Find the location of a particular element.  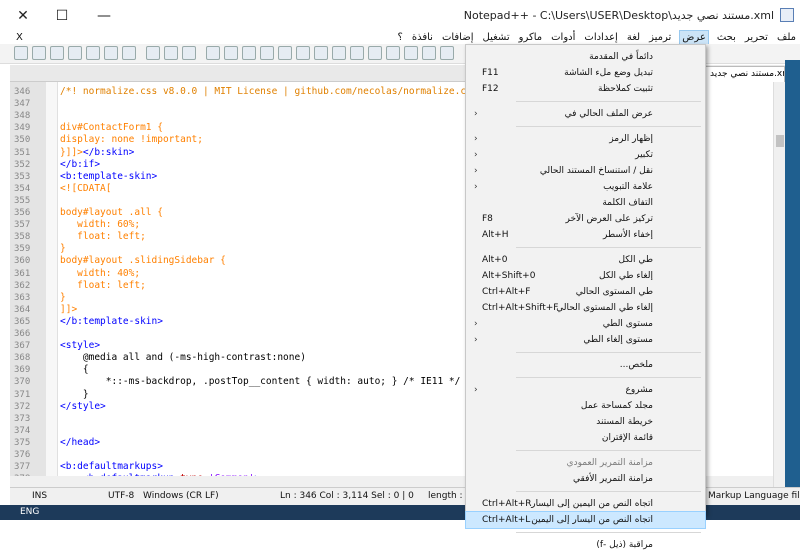

menu-8: ماكرو is located at coordinates (531, 37).